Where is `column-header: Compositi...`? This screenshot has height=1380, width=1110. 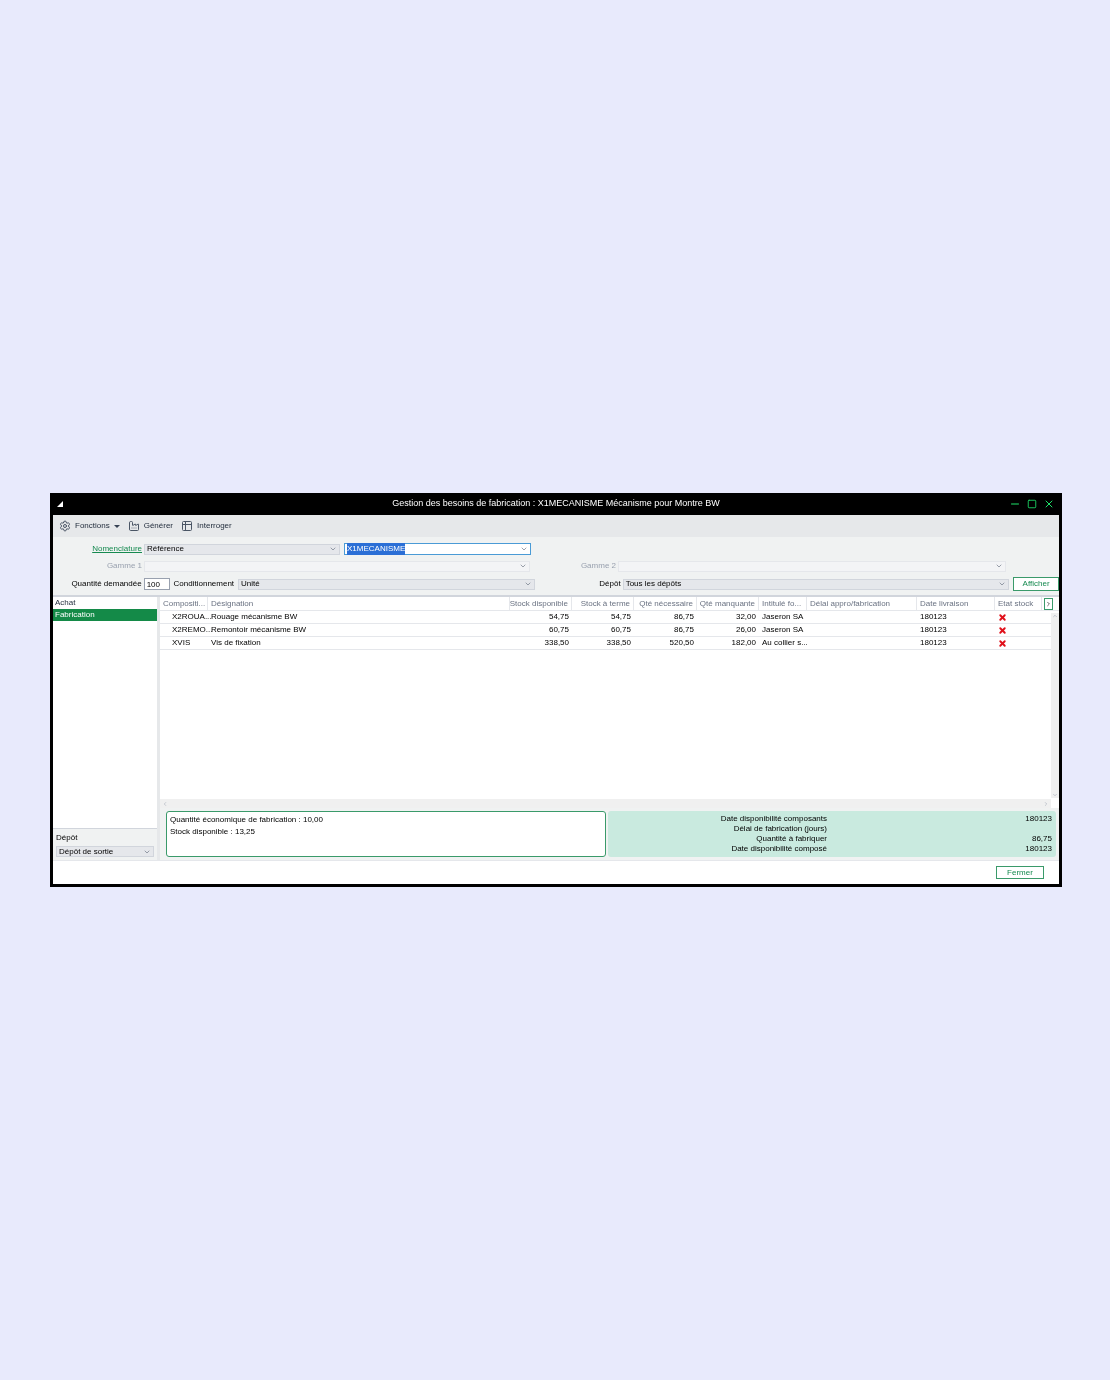
column-header: Compositi... is located at coordinates (184, 603).